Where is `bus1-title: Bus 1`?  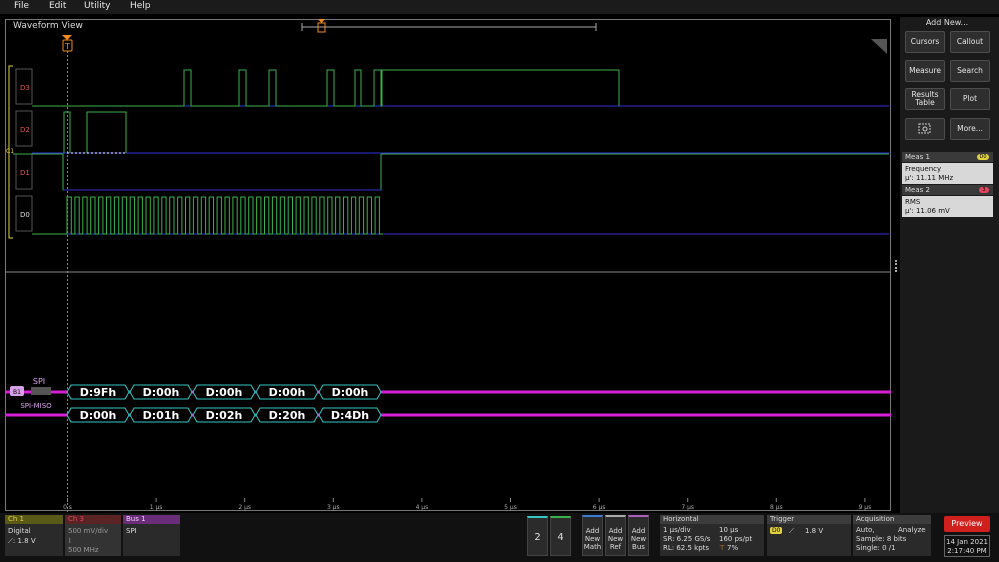
bus1-title: Bus 1 is located at coordinates (151, 519).